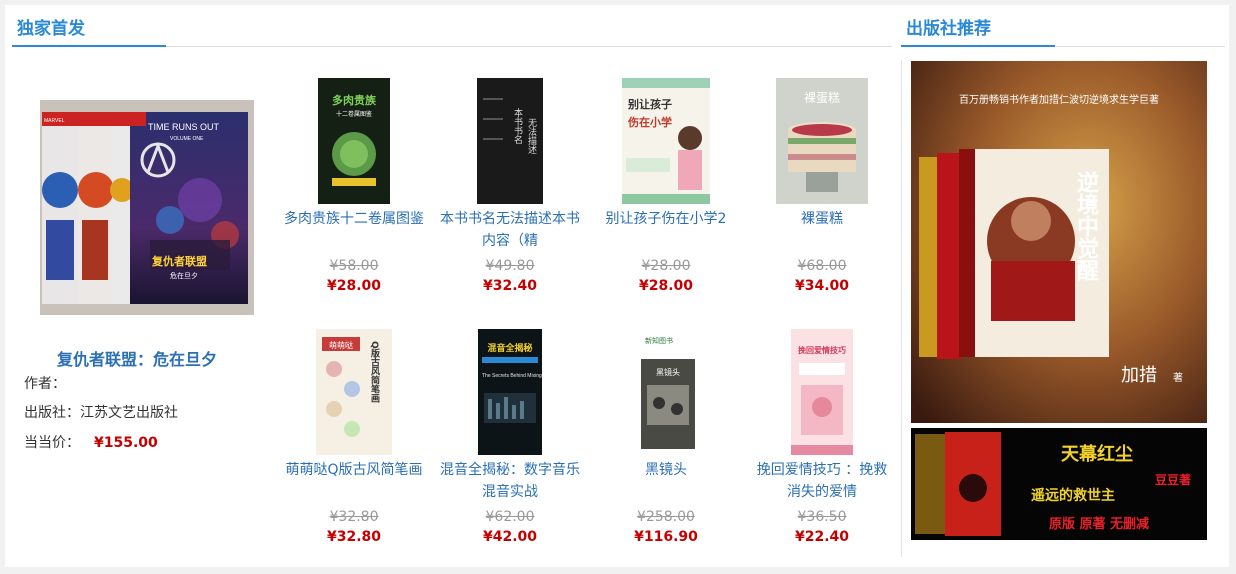  I want to click on book-old-price: ¥258.00, so click(666, 517).